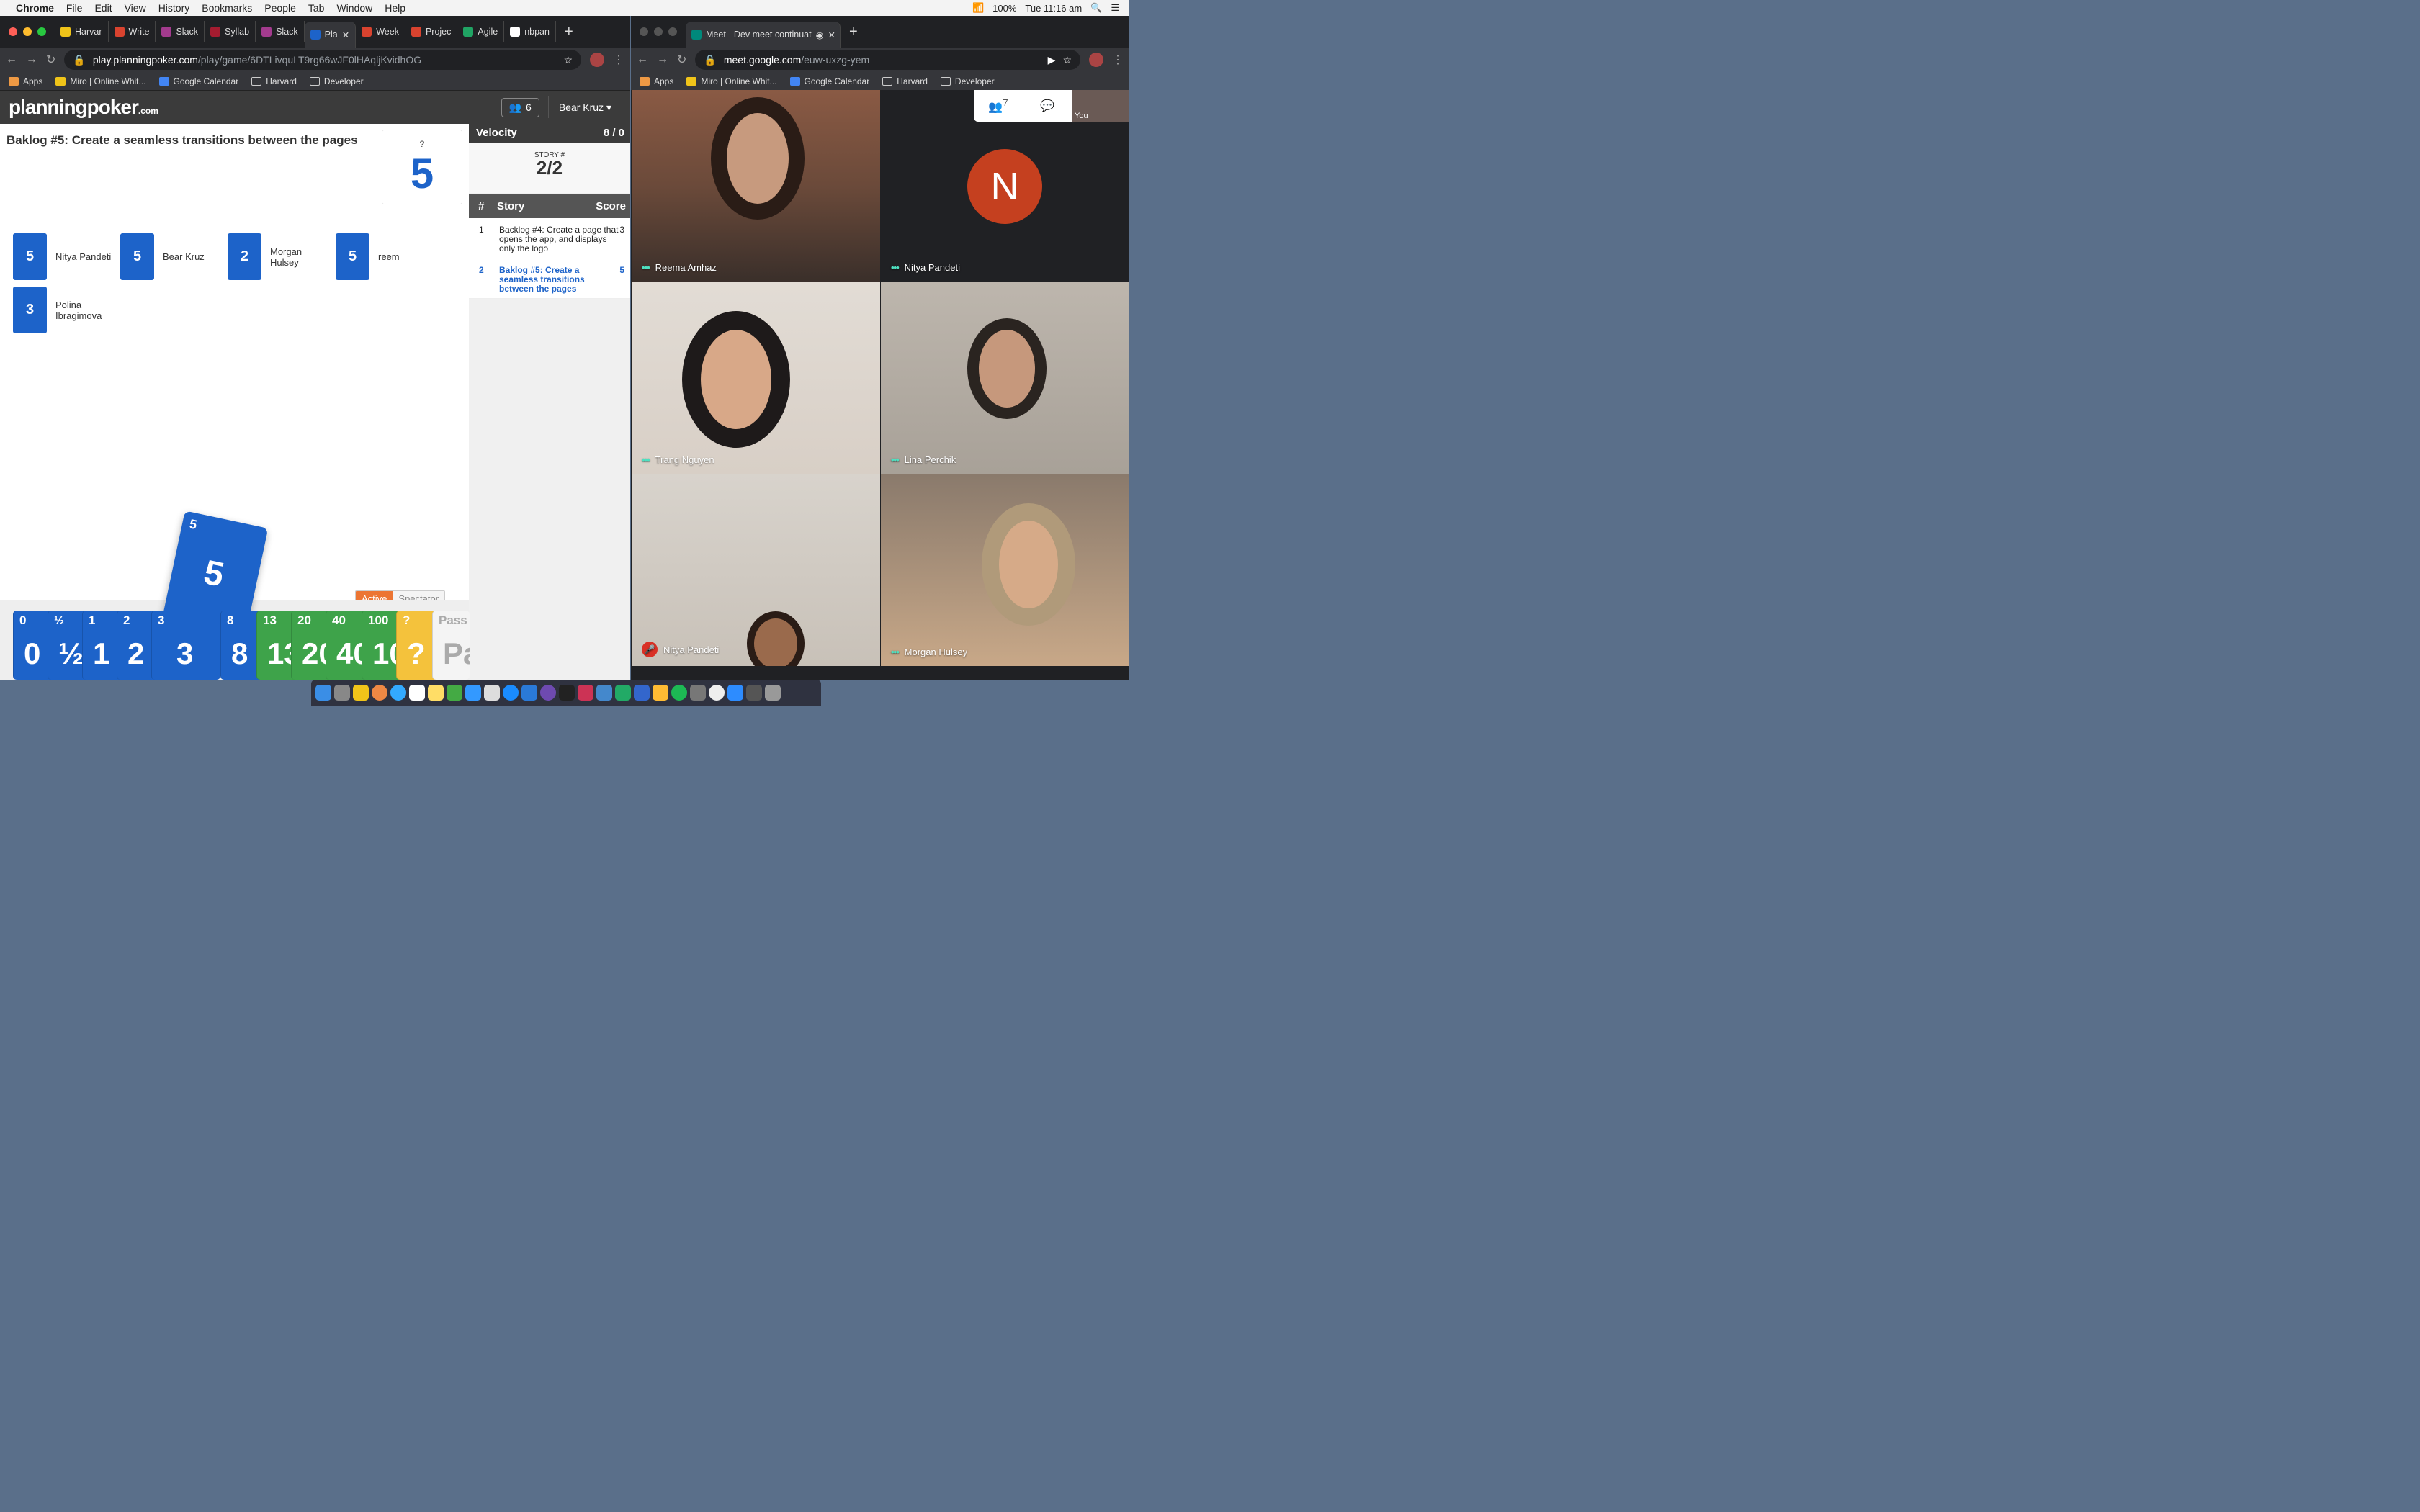 The height and width of the screenshot is (1512, 2420). What do you see at coordinates (342, 693) in the screenshot?
I see `launchpad-icon` at bounding box center [342, 693].